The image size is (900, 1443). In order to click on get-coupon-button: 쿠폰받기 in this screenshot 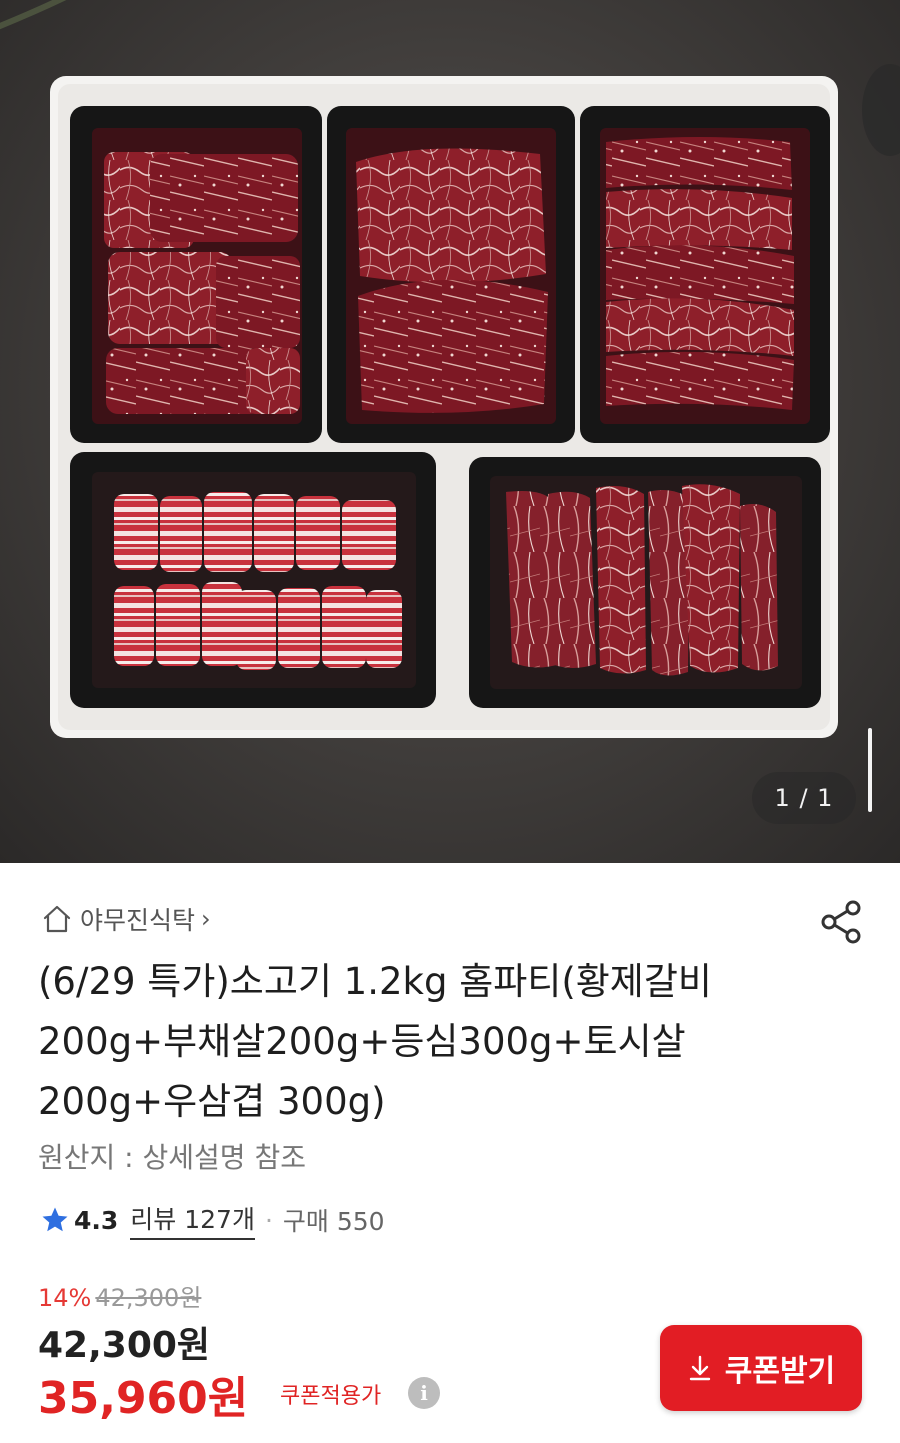, I will do `click(761, 1368)`.